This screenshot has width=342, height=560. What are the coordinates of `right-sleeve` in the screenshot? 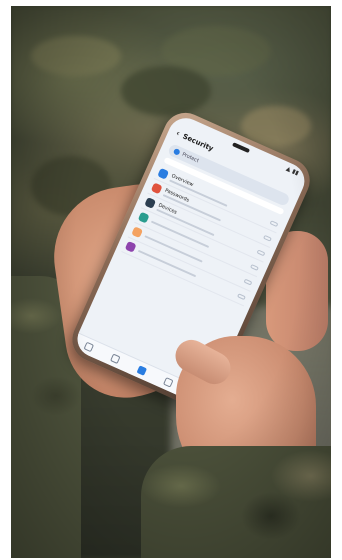 It's located at (236, 502).